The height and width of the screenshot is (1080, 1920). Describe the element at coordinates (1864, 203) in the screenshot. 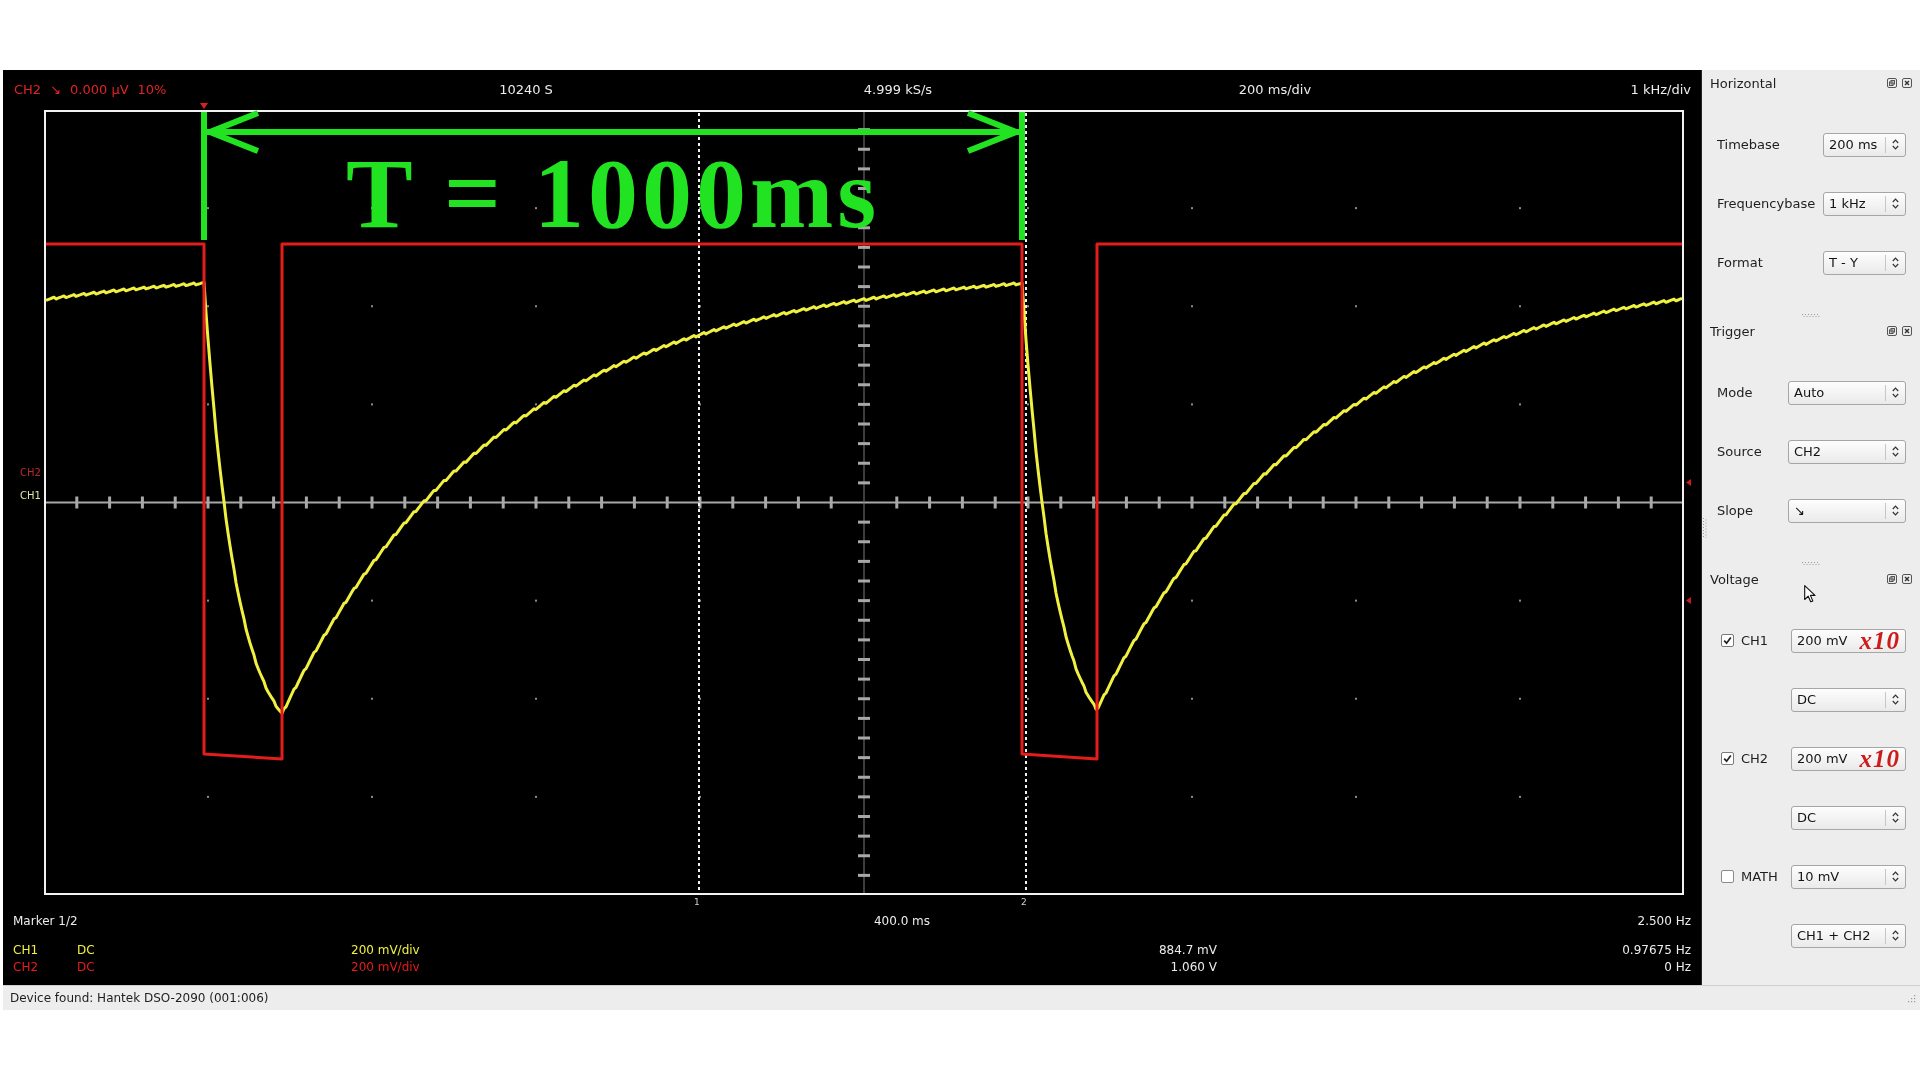

I see `dropdown: 1 kHz` at that location.